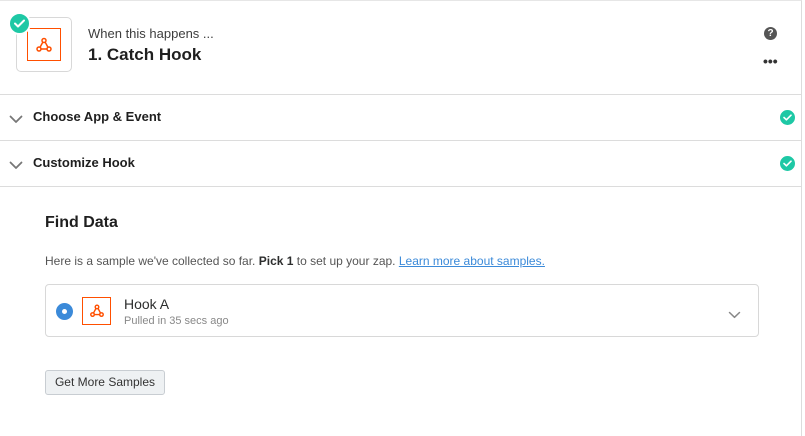 The image size is (805, 436). Describe the element at coordinates (401, 164) in the screenshot. I see `section-customize-hook: Customize Hook` at that location.